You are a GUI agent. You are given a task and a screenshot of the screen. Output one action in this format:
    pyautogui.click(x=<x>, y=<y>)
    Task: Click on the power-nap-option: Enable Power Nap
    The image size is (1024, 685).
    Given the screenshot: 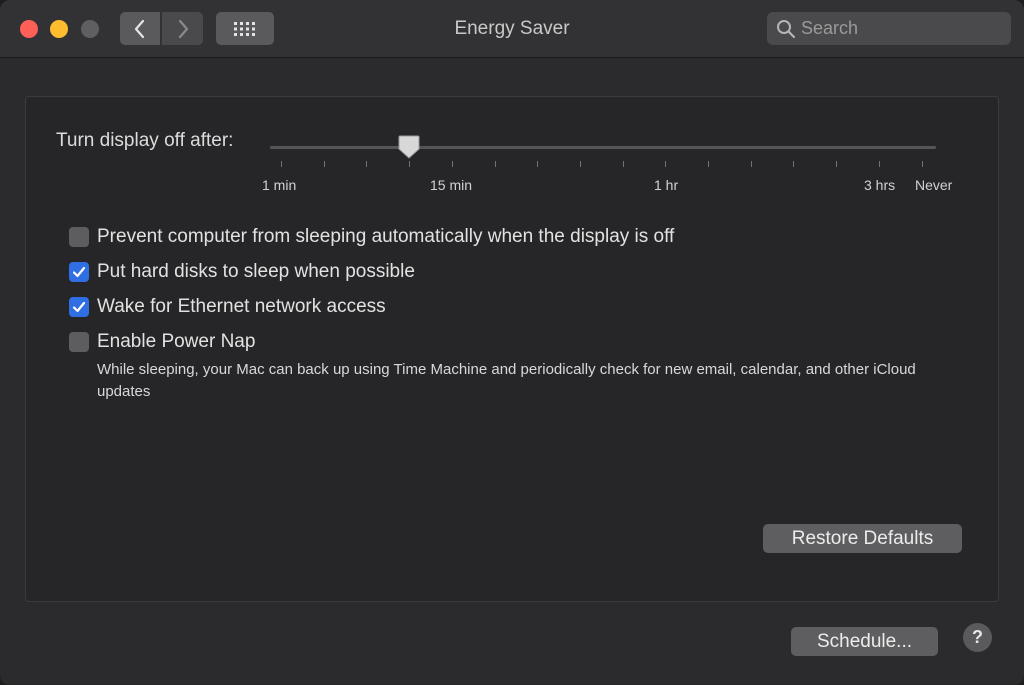 What is the action you would take?
    pyautogui.click(x=162, y=342)
    